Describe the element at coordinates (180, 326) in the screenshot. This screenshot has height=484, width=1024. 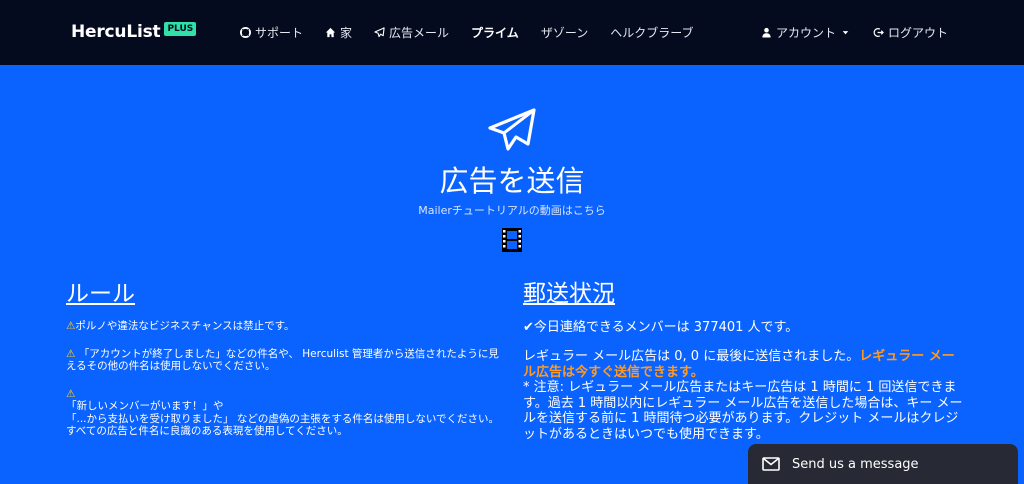
I see `rule-item: ⚠ポルノや違法なビジネスチャンスは禁止です。` at that location.